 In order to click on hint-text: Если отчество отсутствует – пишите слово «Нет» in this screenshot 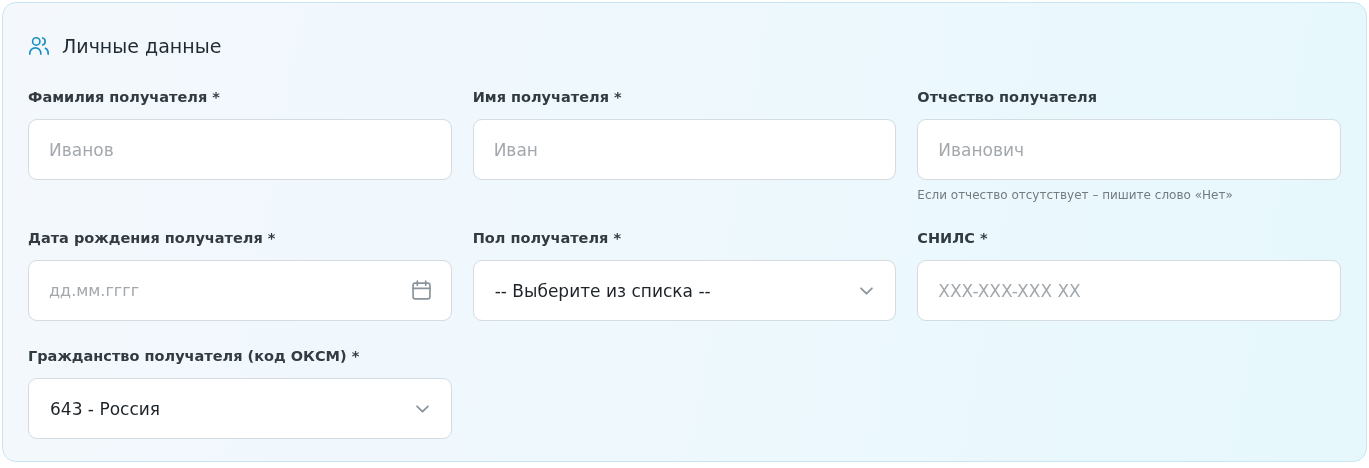, I will do `click(1075, 195)`.